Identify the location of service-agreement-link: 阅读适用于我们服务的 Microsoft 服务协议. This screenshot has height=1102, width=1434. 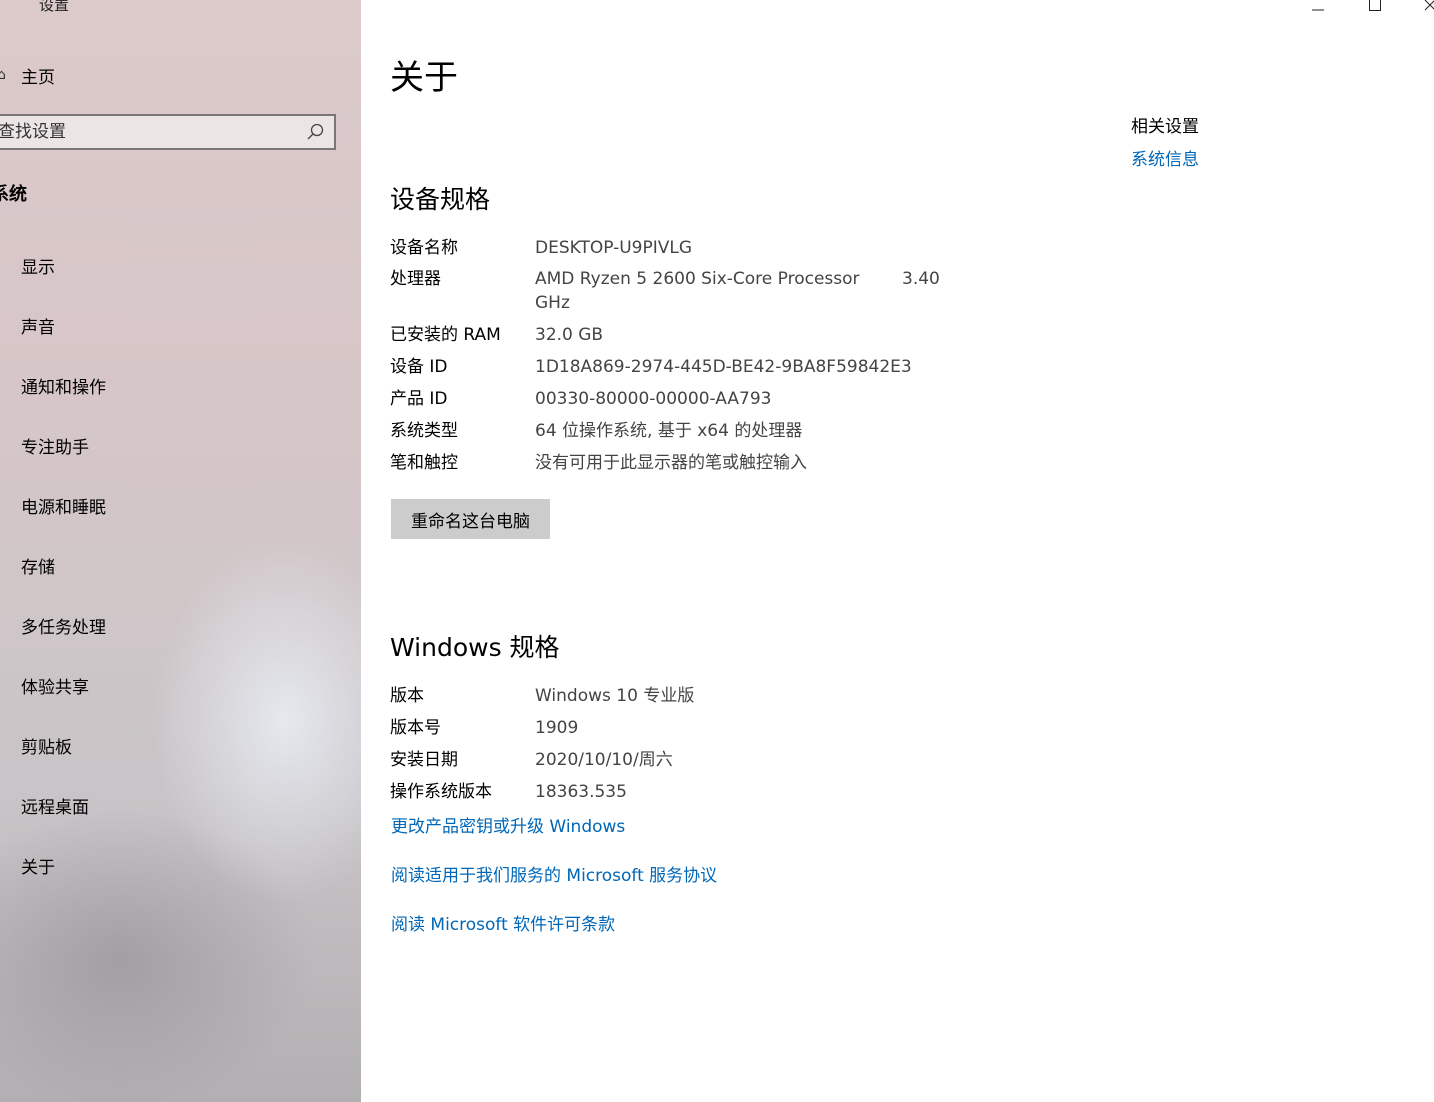
(554, 873).